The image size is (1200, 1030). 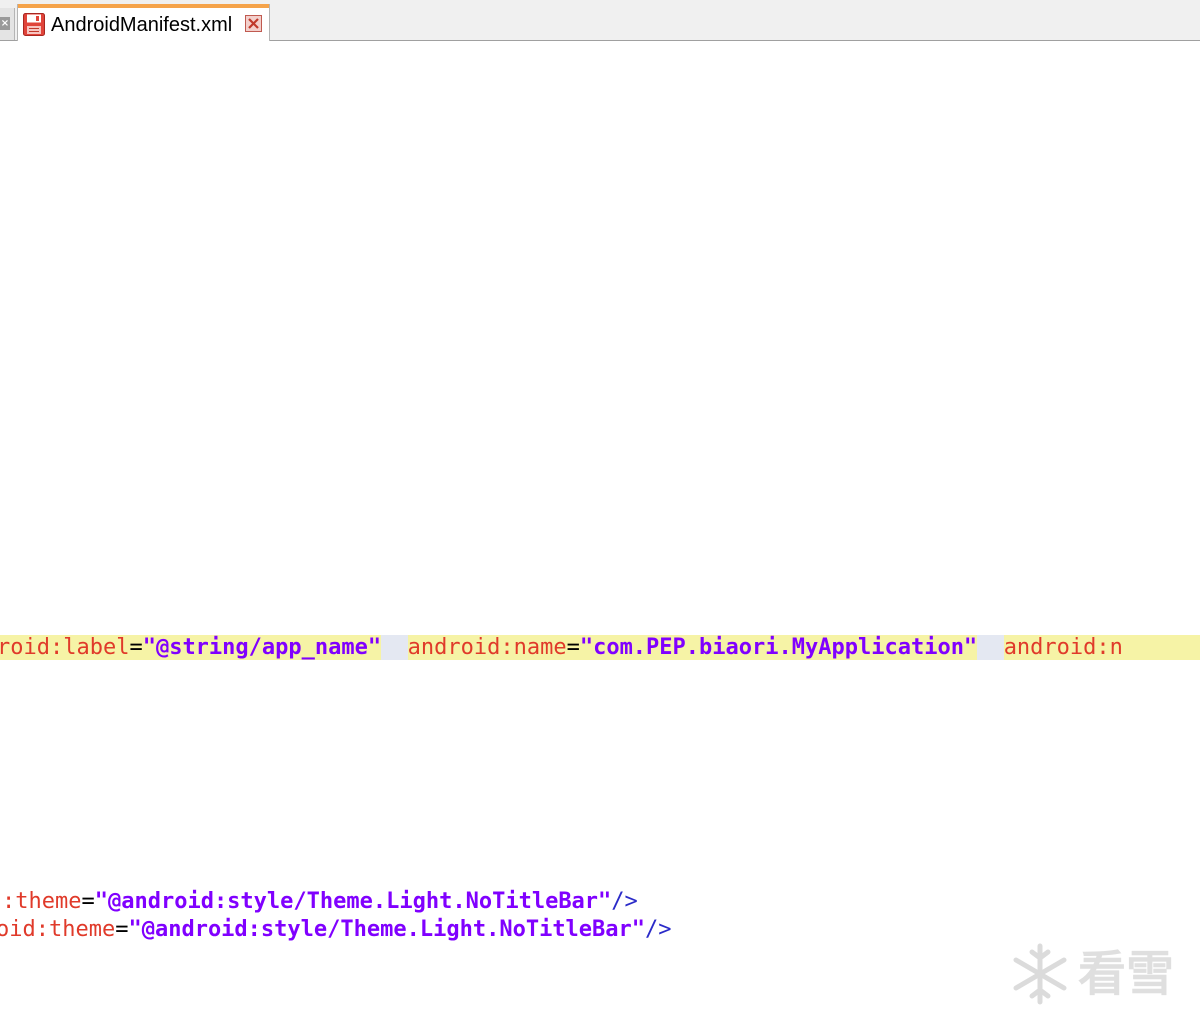 I want to click on close-icon: ×, so click(x=5, y=23).